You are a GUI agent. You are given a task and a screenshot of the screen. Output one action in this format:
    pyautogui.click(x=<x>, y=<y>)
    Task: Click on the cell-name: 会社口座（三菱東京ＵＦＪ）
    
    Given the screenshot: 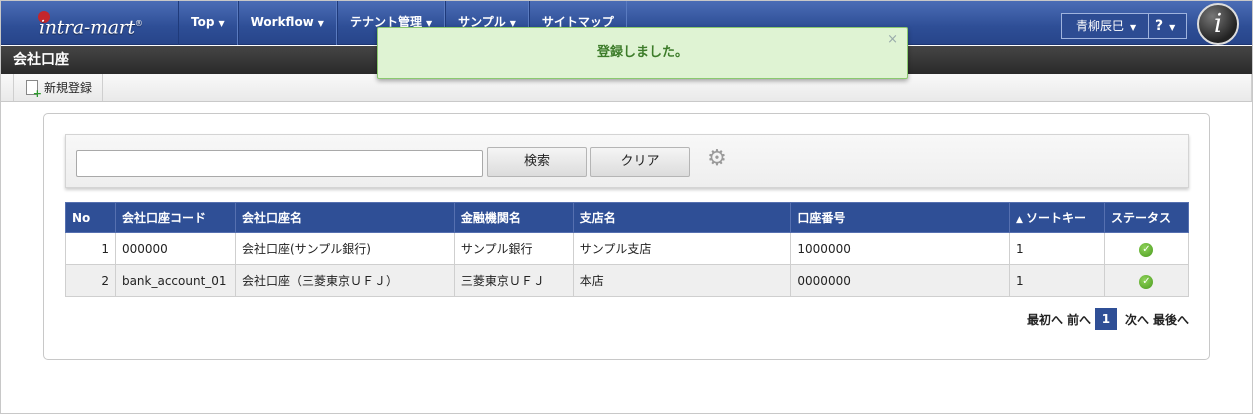 What is the action you would take?
    pyautogui.click(x=344, y=280)
    